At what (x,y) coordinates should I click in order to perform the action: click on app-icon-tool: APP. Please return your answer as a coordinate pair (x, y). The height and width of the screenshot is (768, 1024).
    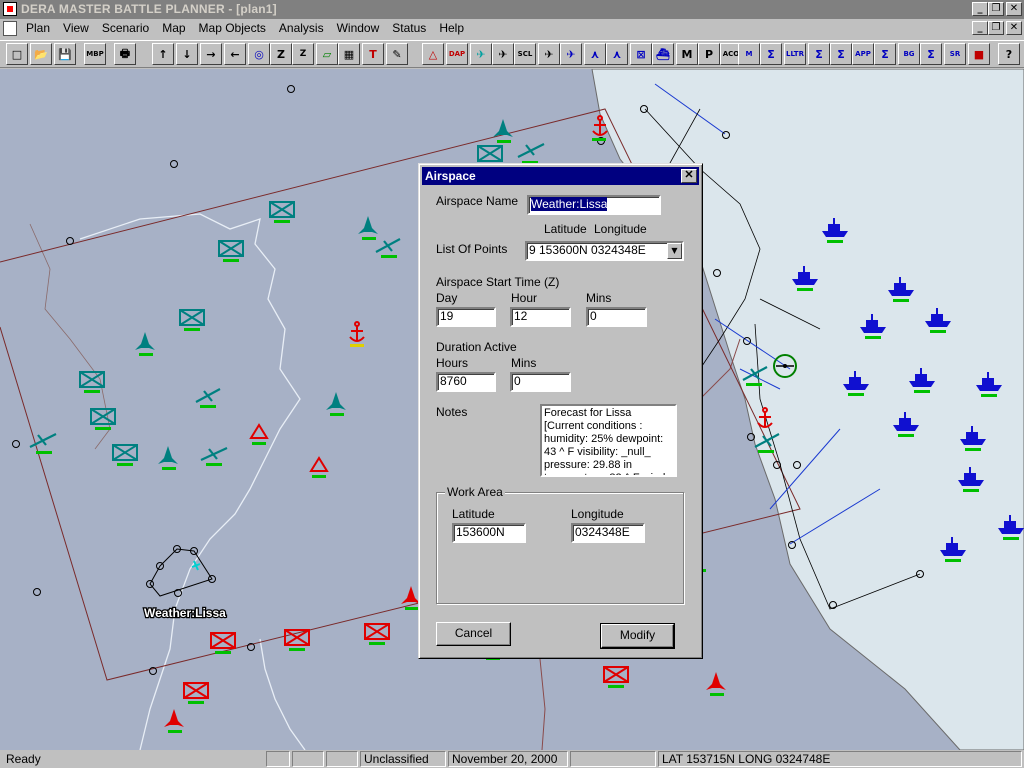
    Looking at the image, I should click on (863, 54).